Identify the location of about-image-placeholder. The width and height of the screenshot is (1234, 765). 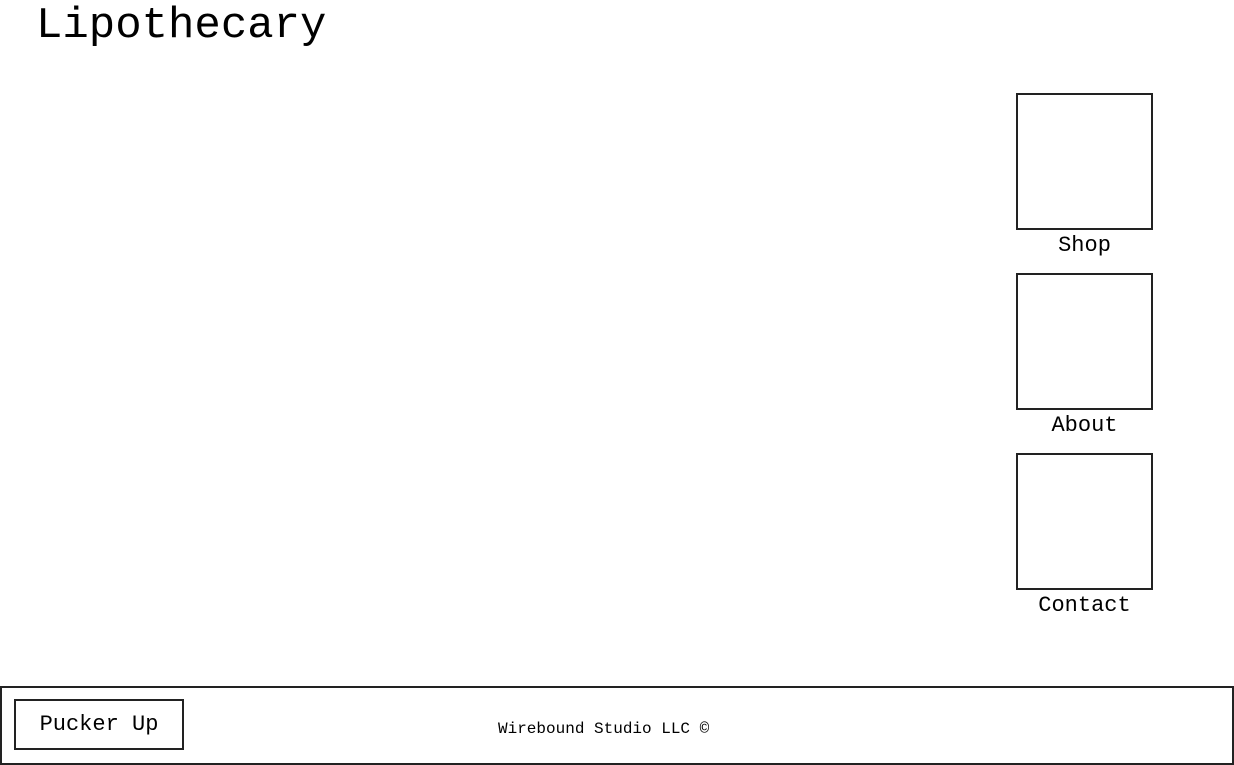
(1084, 341).